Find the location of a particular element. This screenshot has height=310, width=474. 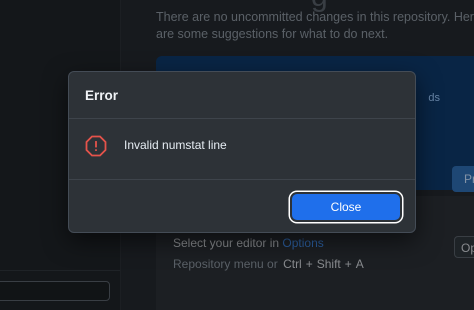

close-button: Close is located at coordinates (346, 207).